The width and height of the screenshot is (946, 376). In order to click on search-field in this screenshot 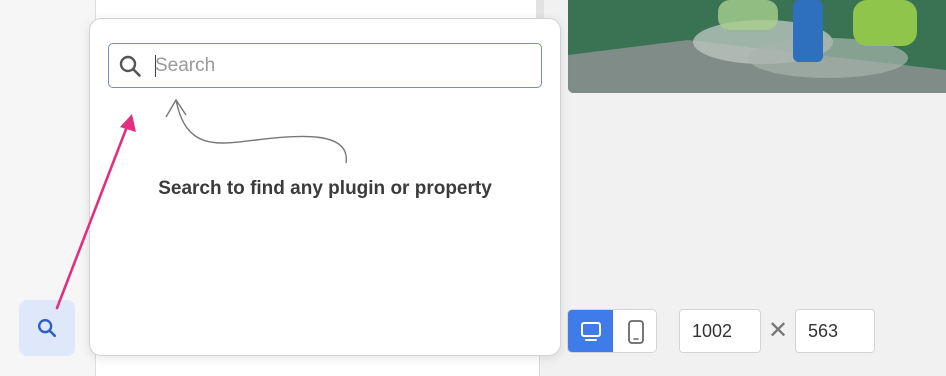, I will do `click(325, 65)`.